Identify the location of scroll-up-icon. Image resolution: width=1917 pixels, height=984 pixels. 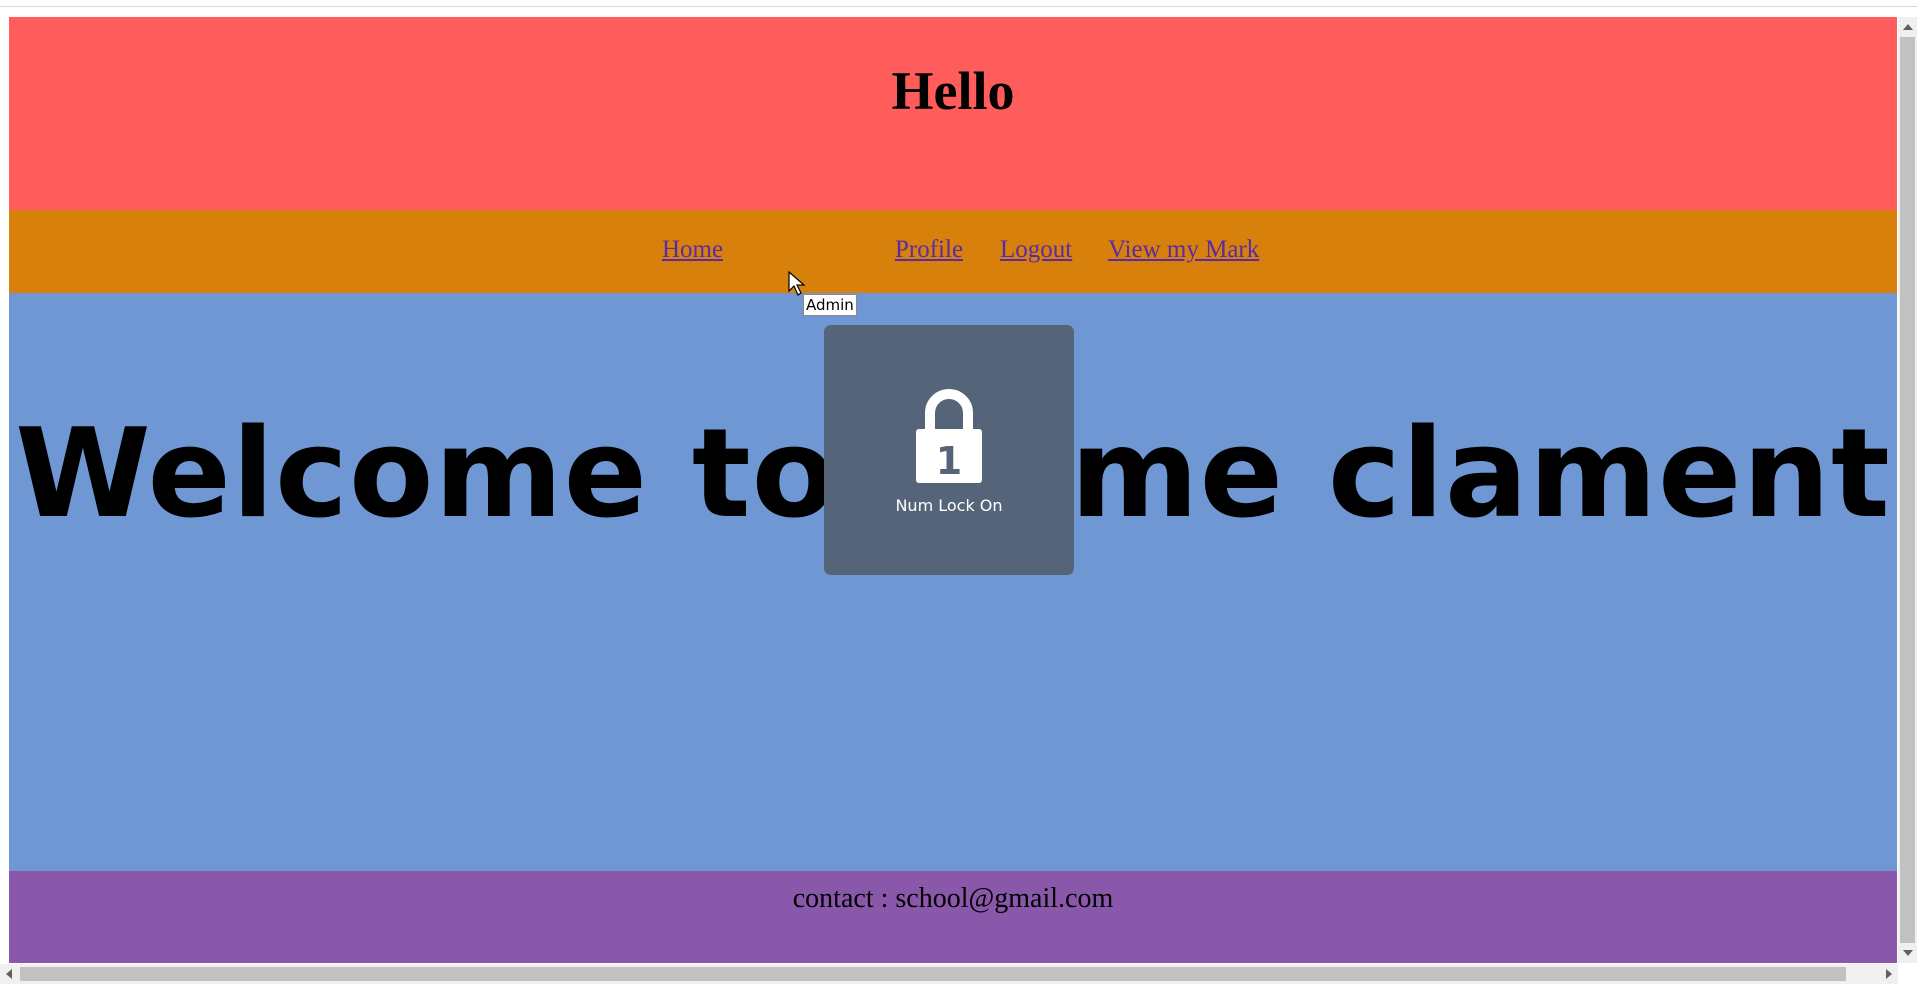
(1908, 27).